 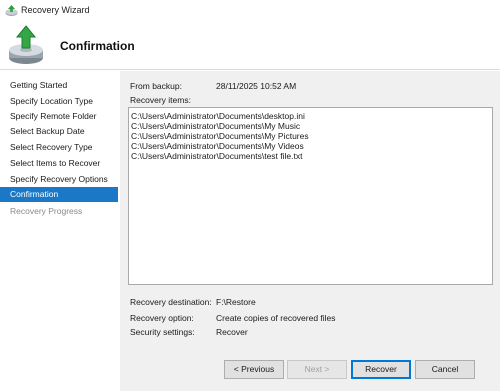 I want to click on step-select-items-to-recover: Select Items to Recover, so click(x=59, y=163).